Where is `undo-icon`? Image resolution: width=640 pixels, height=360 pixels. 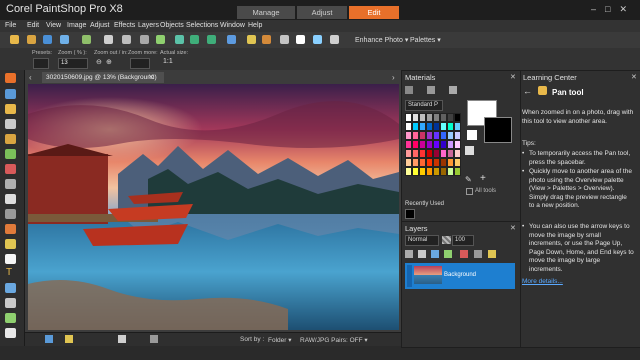
undo-icon is located at coordinates (194, 39).